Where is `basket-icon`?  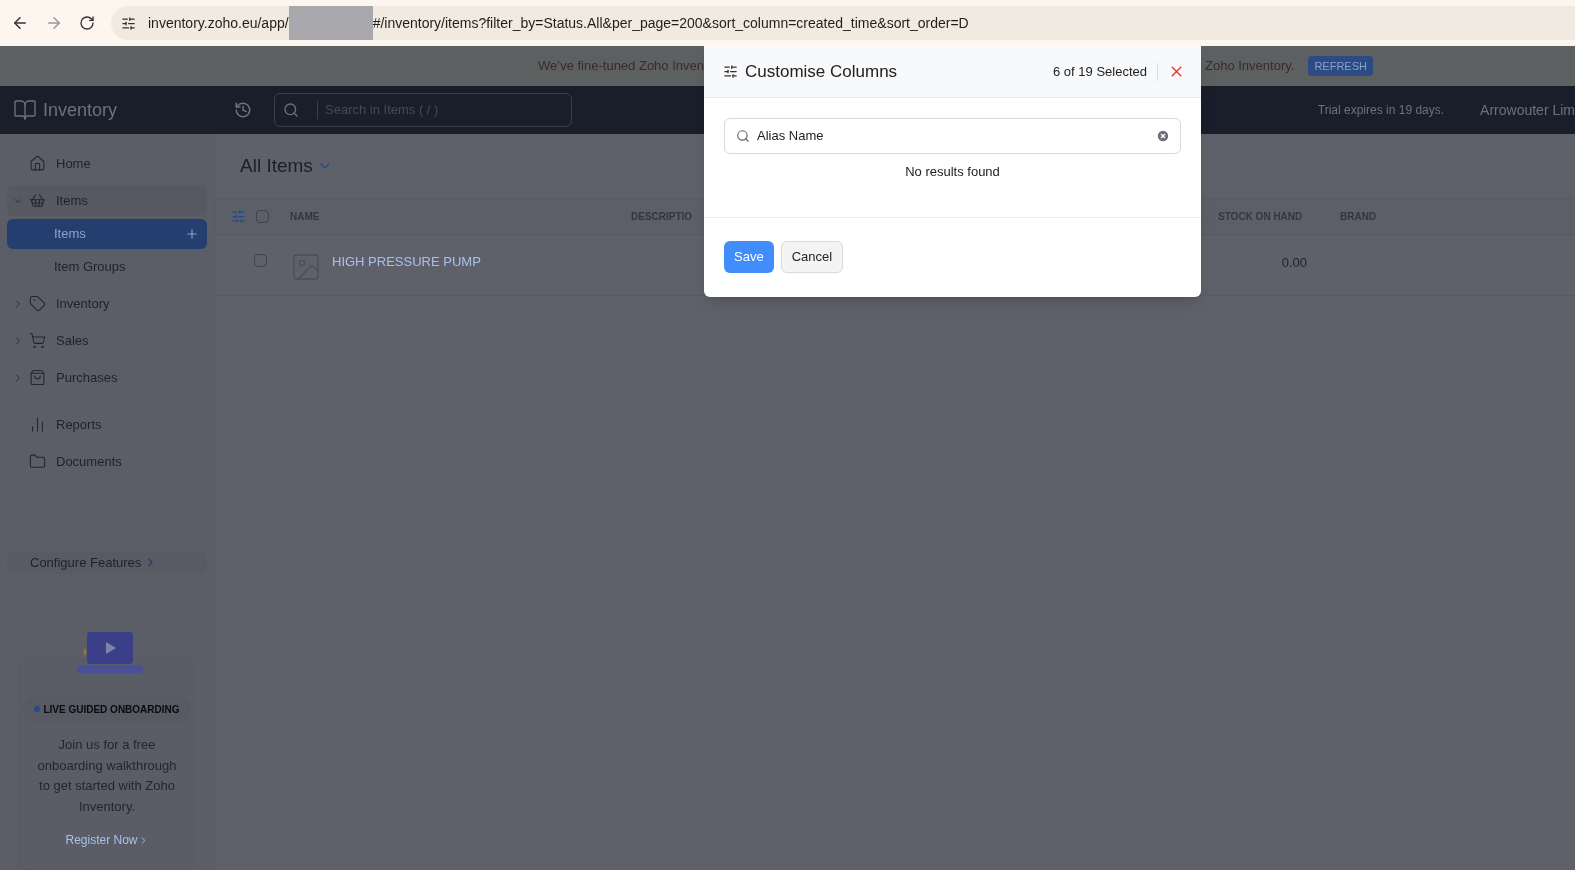
basket-icon is located at coordinates (37, 200).